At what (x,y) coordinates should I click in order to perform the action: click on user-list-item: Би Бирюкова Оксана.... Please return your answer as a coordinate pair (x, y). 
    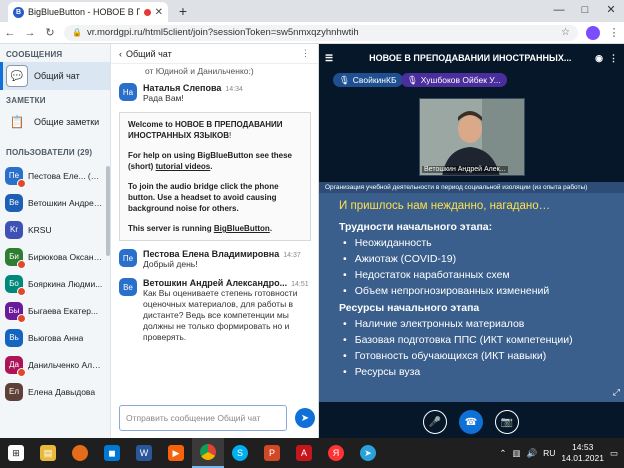
    Looking at the image, I should click on (54, 256).